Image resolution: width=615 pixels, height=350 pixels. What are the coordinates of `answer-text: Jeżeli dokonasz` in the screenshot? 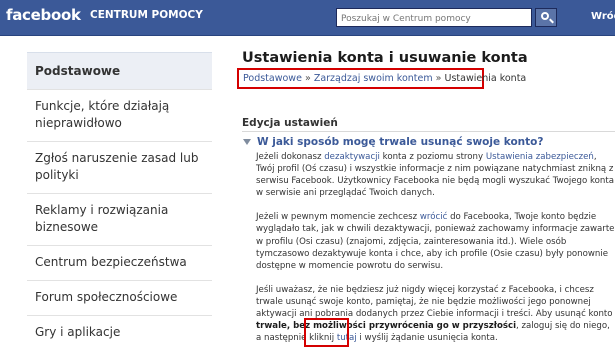 It's located at (290, 157).